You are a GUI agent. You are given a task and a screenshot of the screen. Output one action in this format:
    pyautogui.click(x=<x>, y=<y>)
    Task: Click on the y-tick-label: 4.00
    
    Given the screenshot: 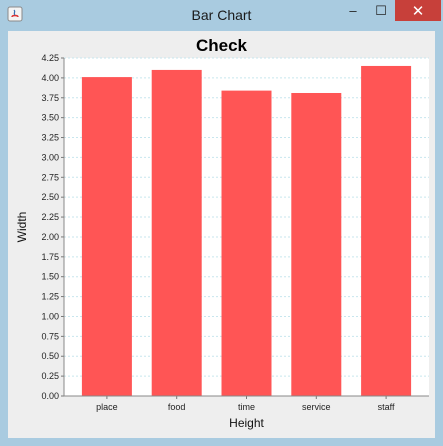 What is the action you would take?
    pyautogui.click(x=50, y=78)
    